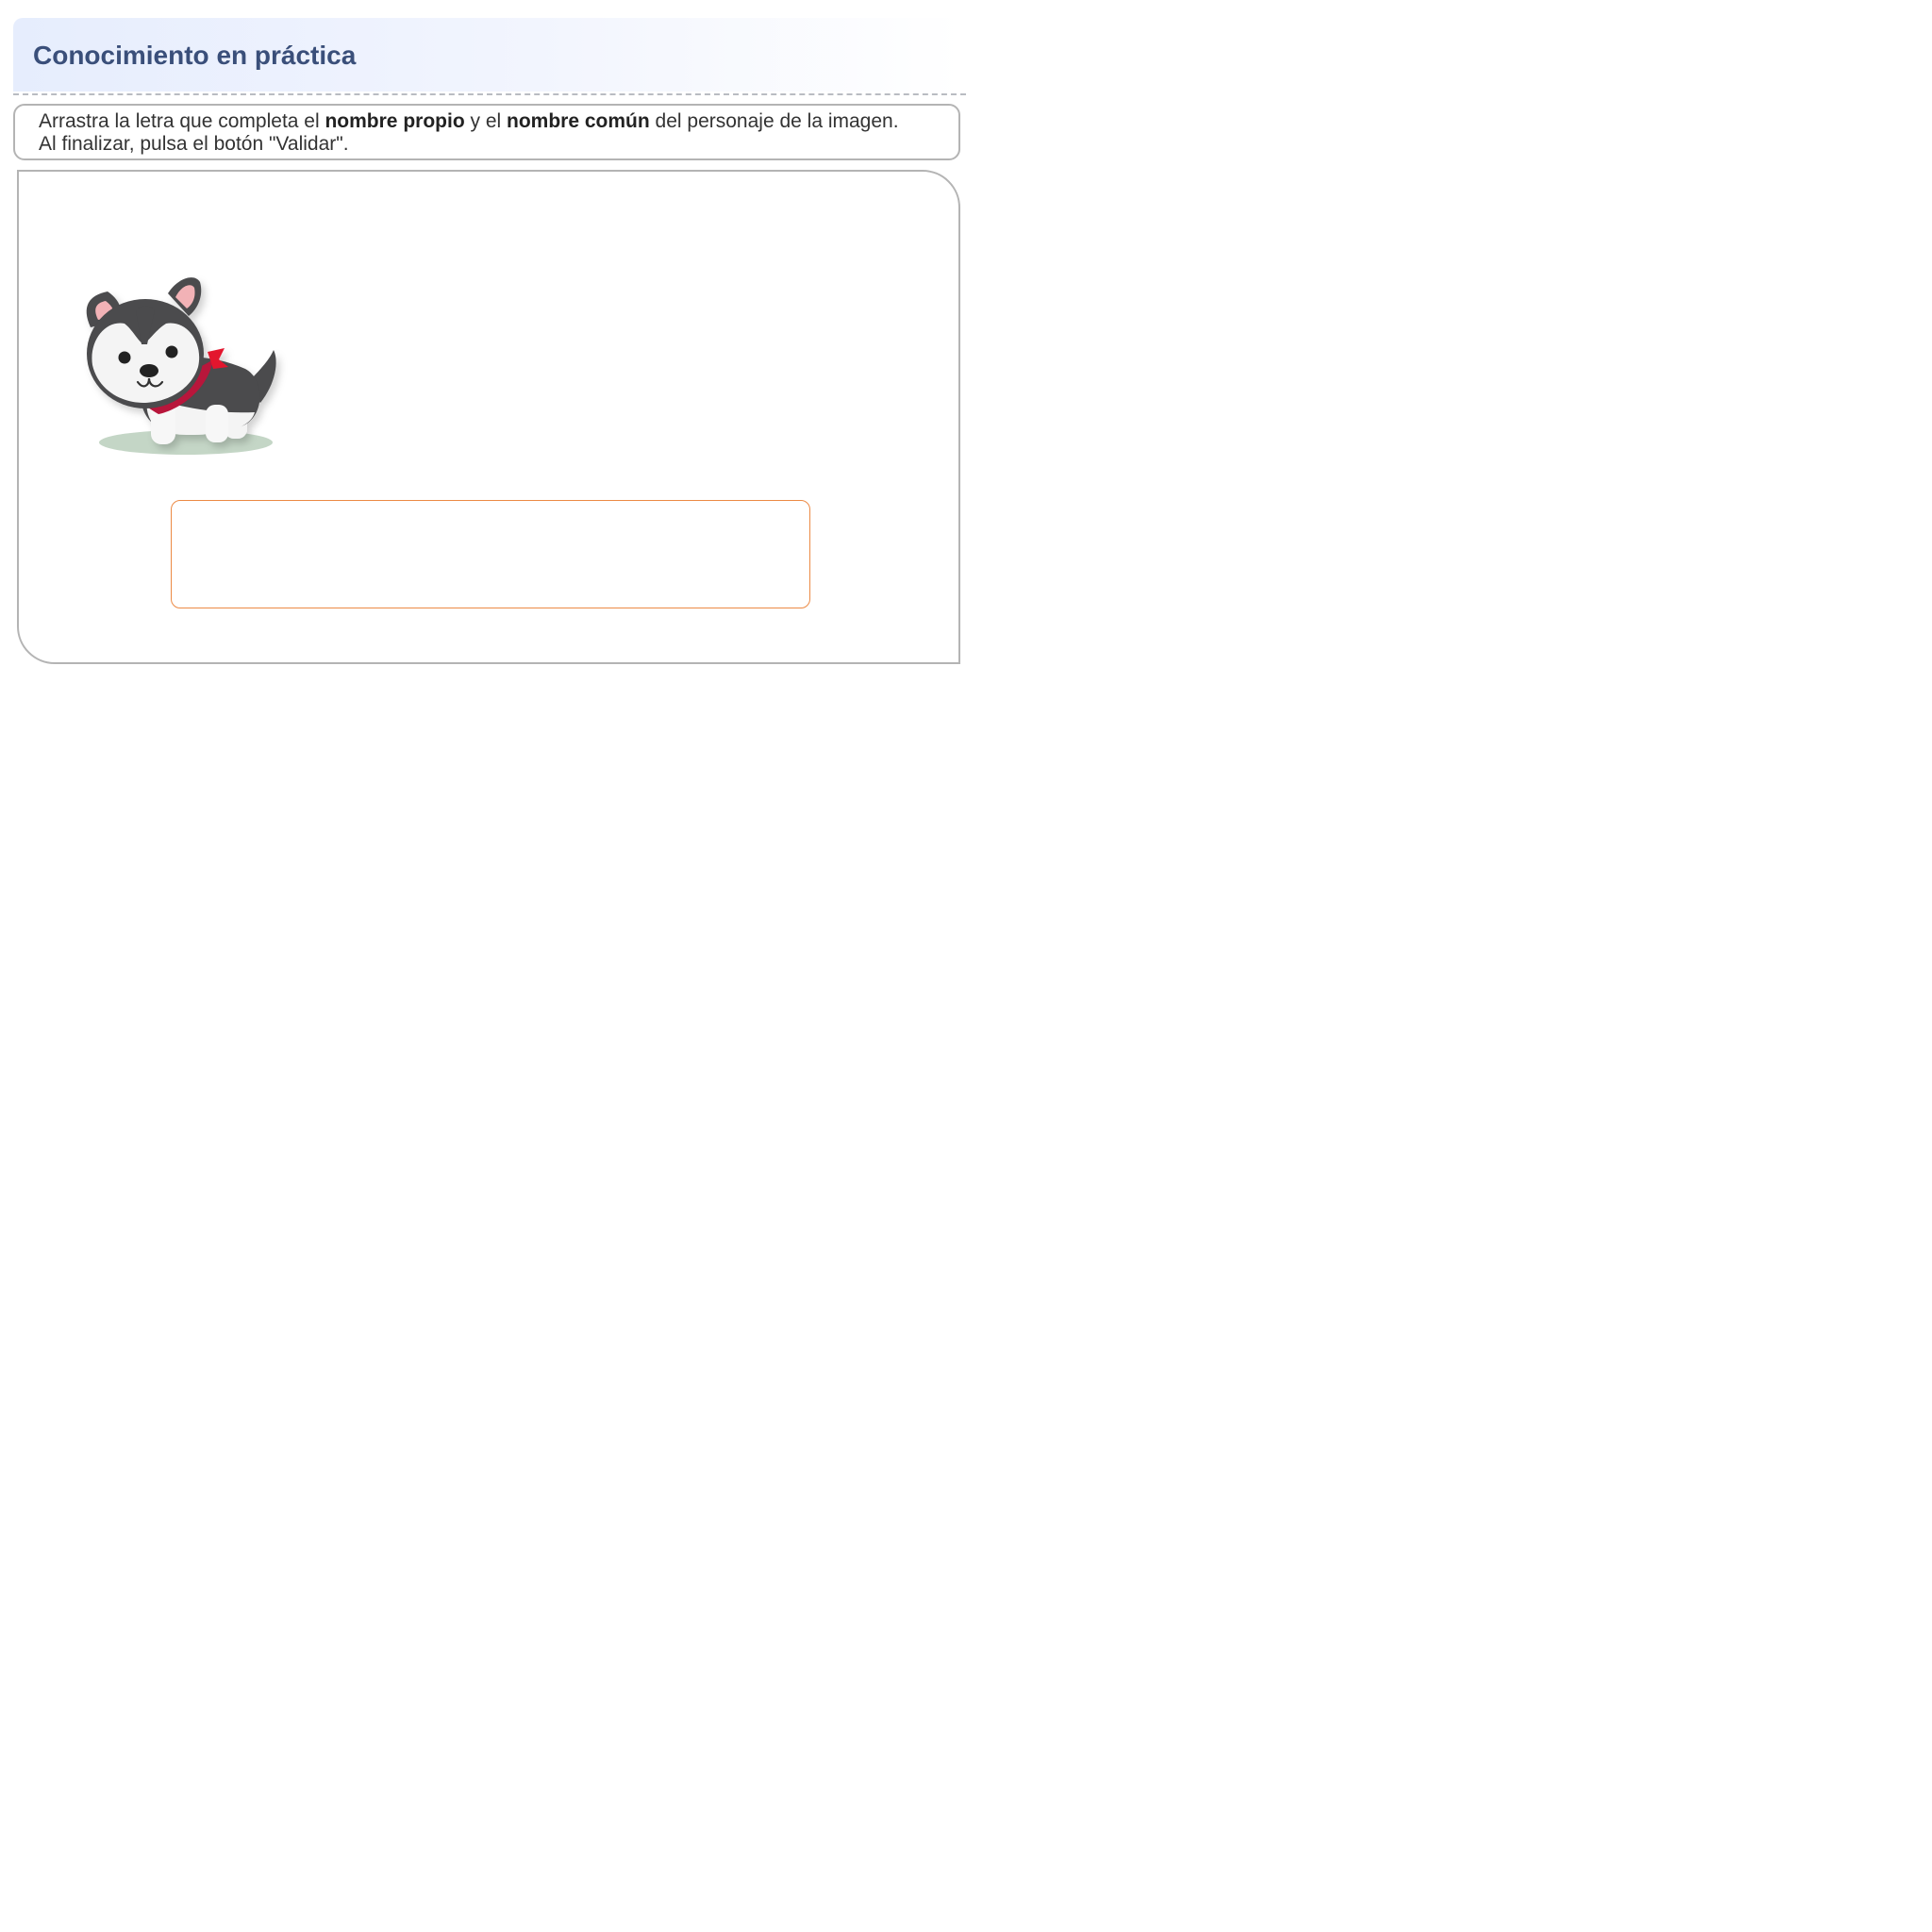 The image size is (1932, 1932). What do you see at coordinates (774, 121) in the screenshot?
I see `instructions-text: del personaje de la imagen.` at bounding box center [774, 121].